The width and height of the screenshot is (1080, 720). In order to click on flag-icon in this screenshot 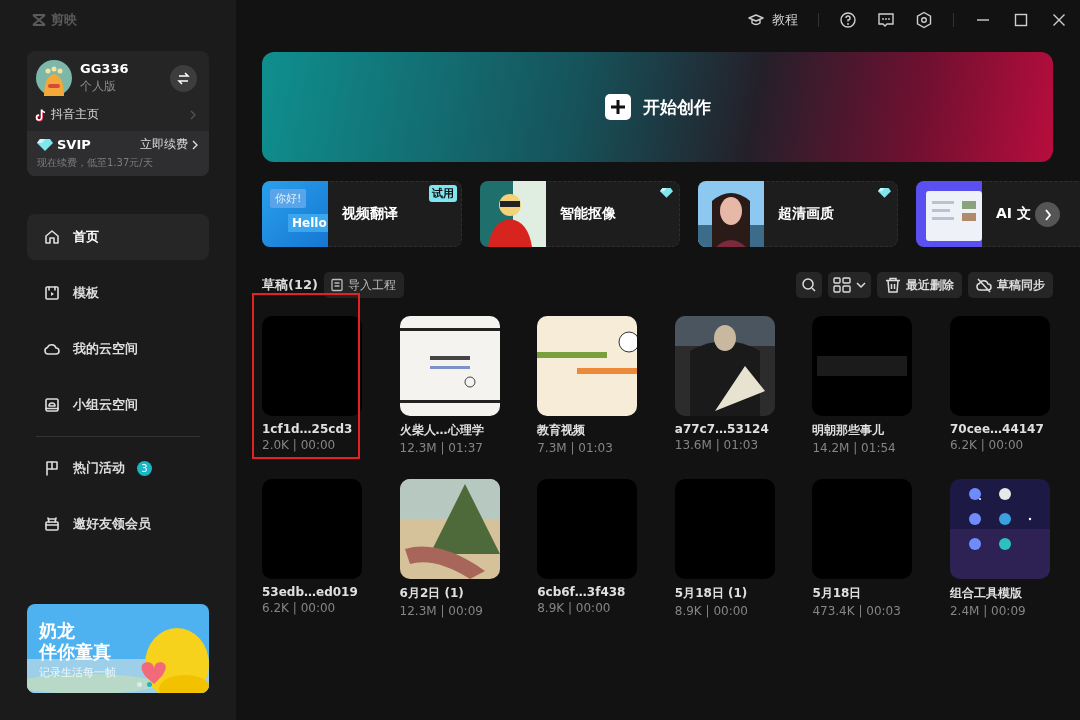, I will do `click(52, 468)`.